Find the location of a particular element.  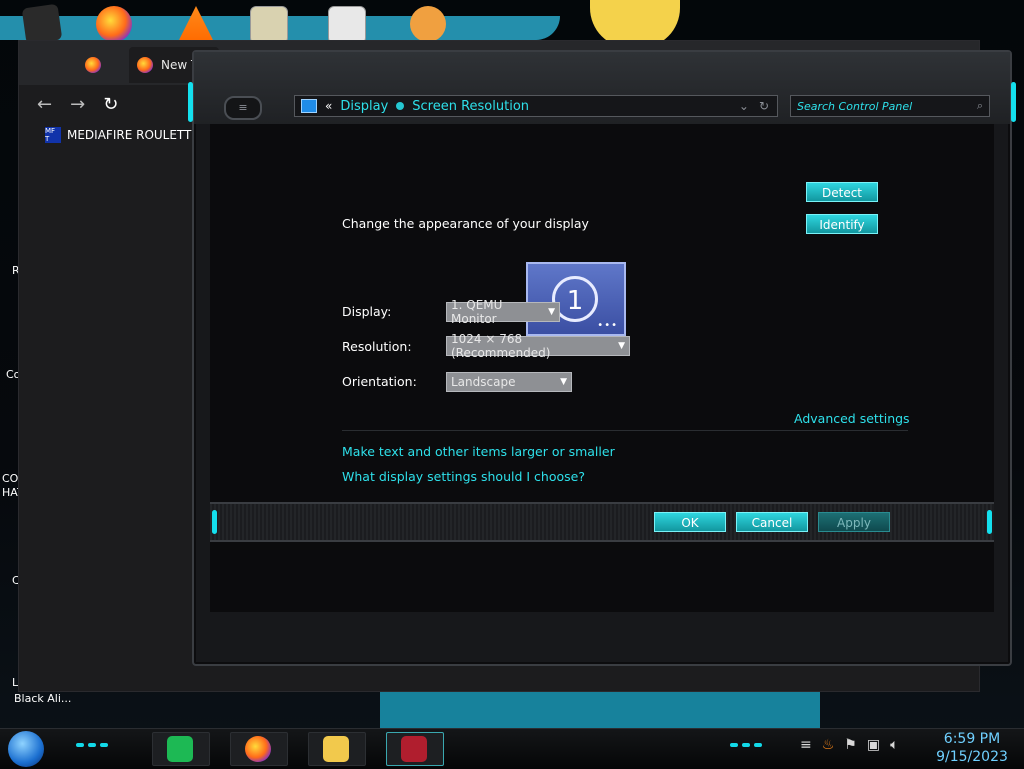

clock-date: 9/15/2023 is located at coordinates (972, 757).